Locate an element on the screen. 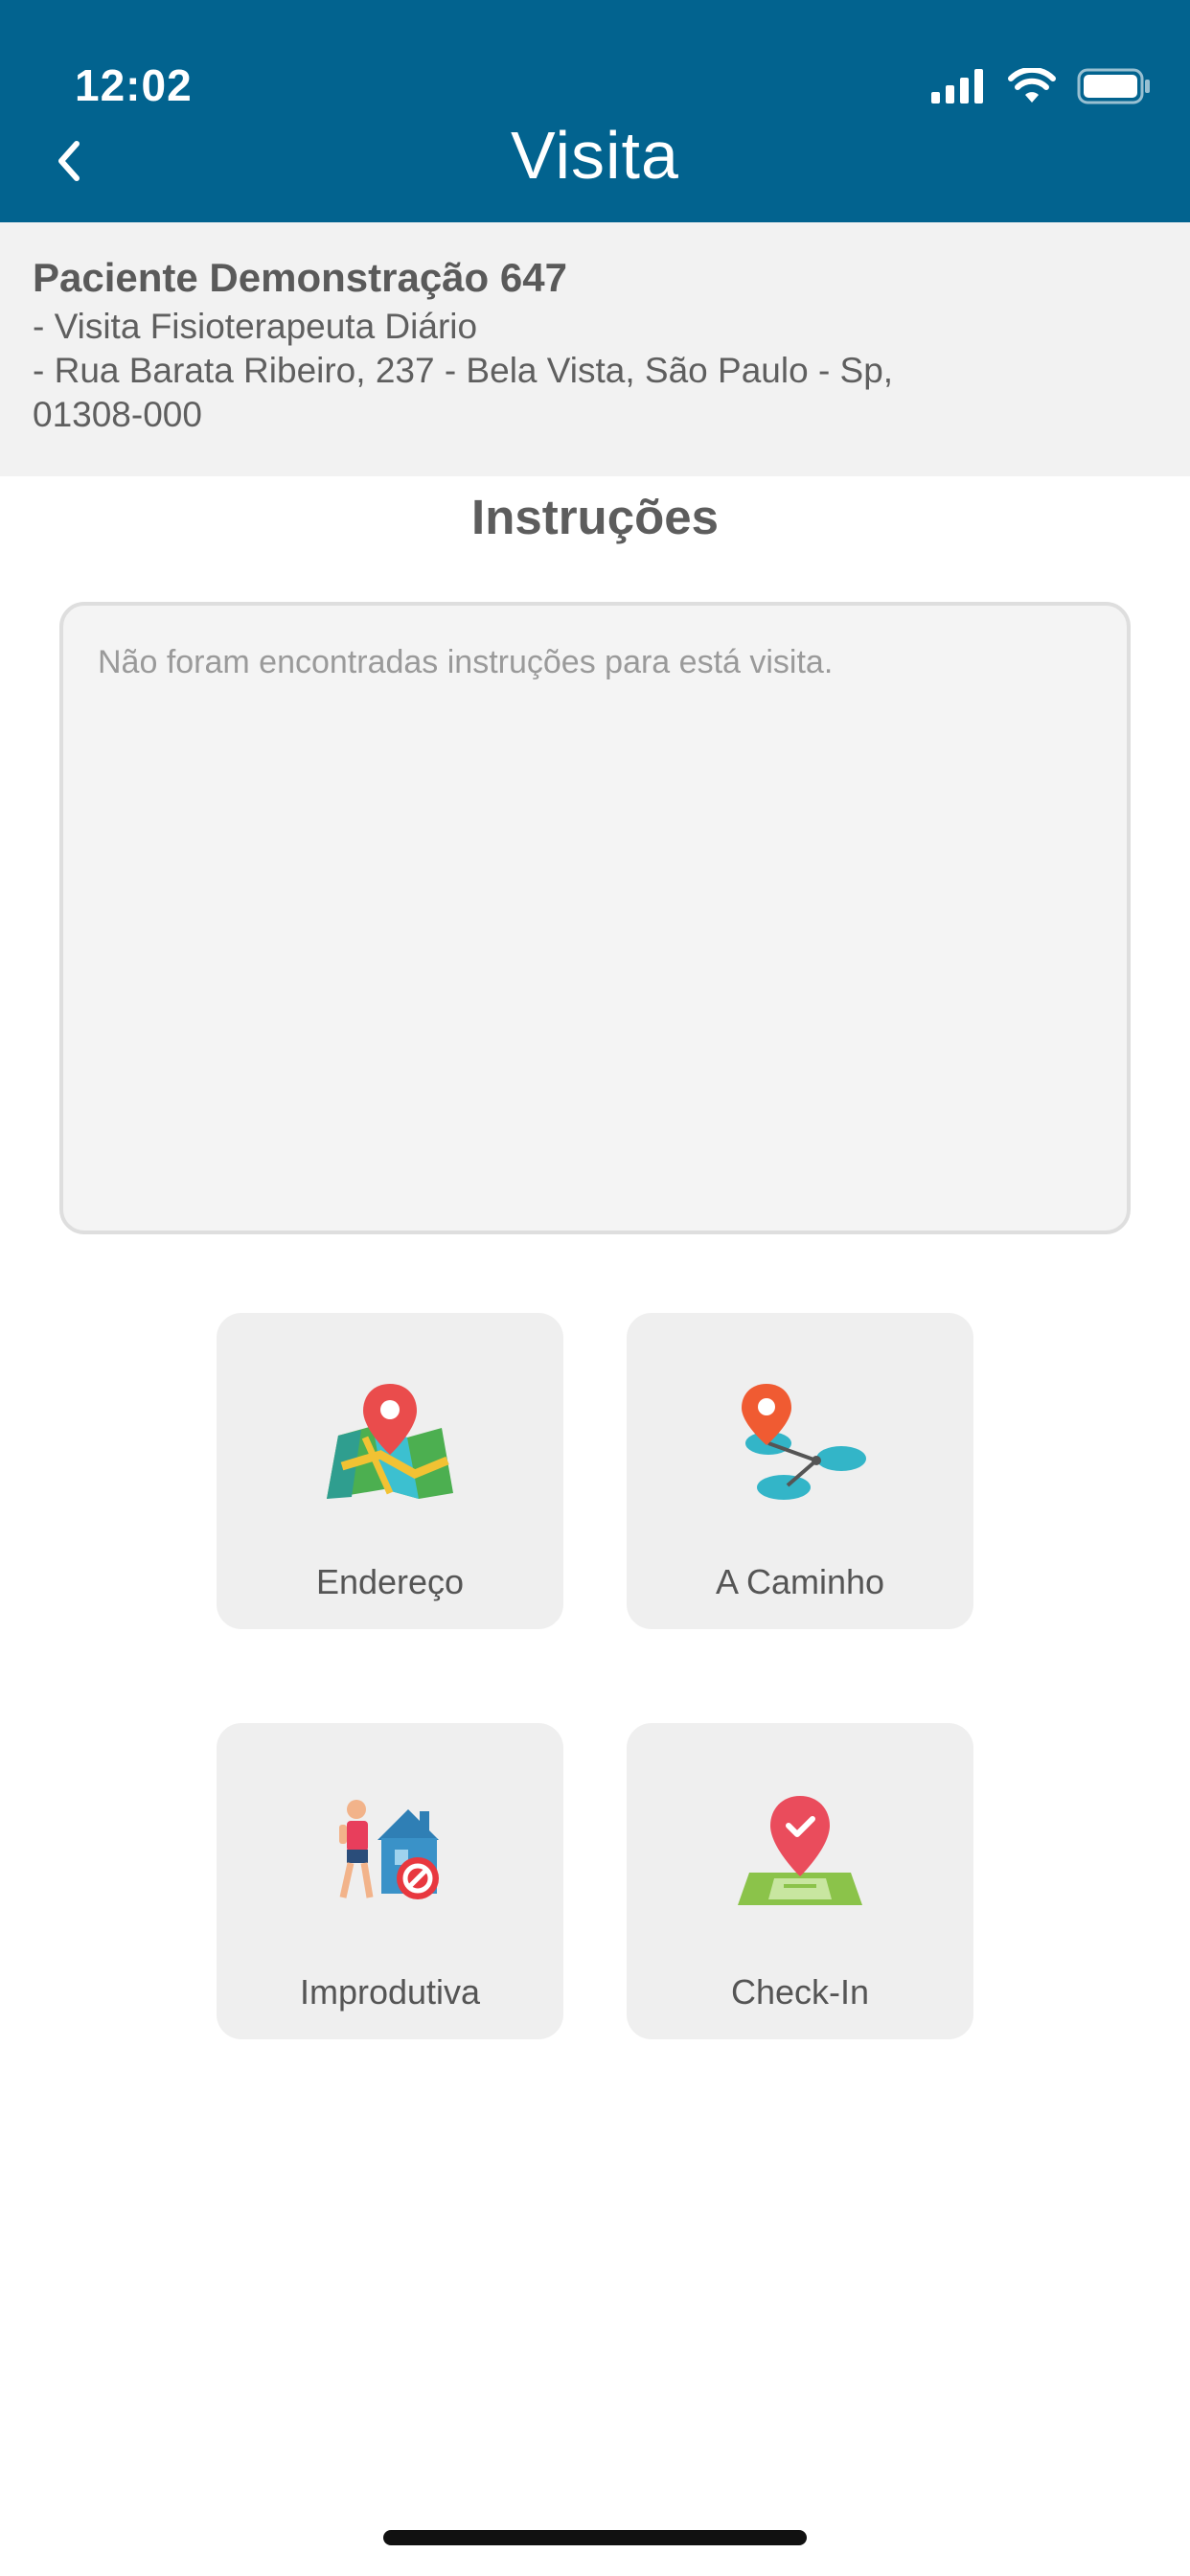 This screenshot has width=1190, height=2576. check-in-button: Check-In is located at coordinates (800, 1881).